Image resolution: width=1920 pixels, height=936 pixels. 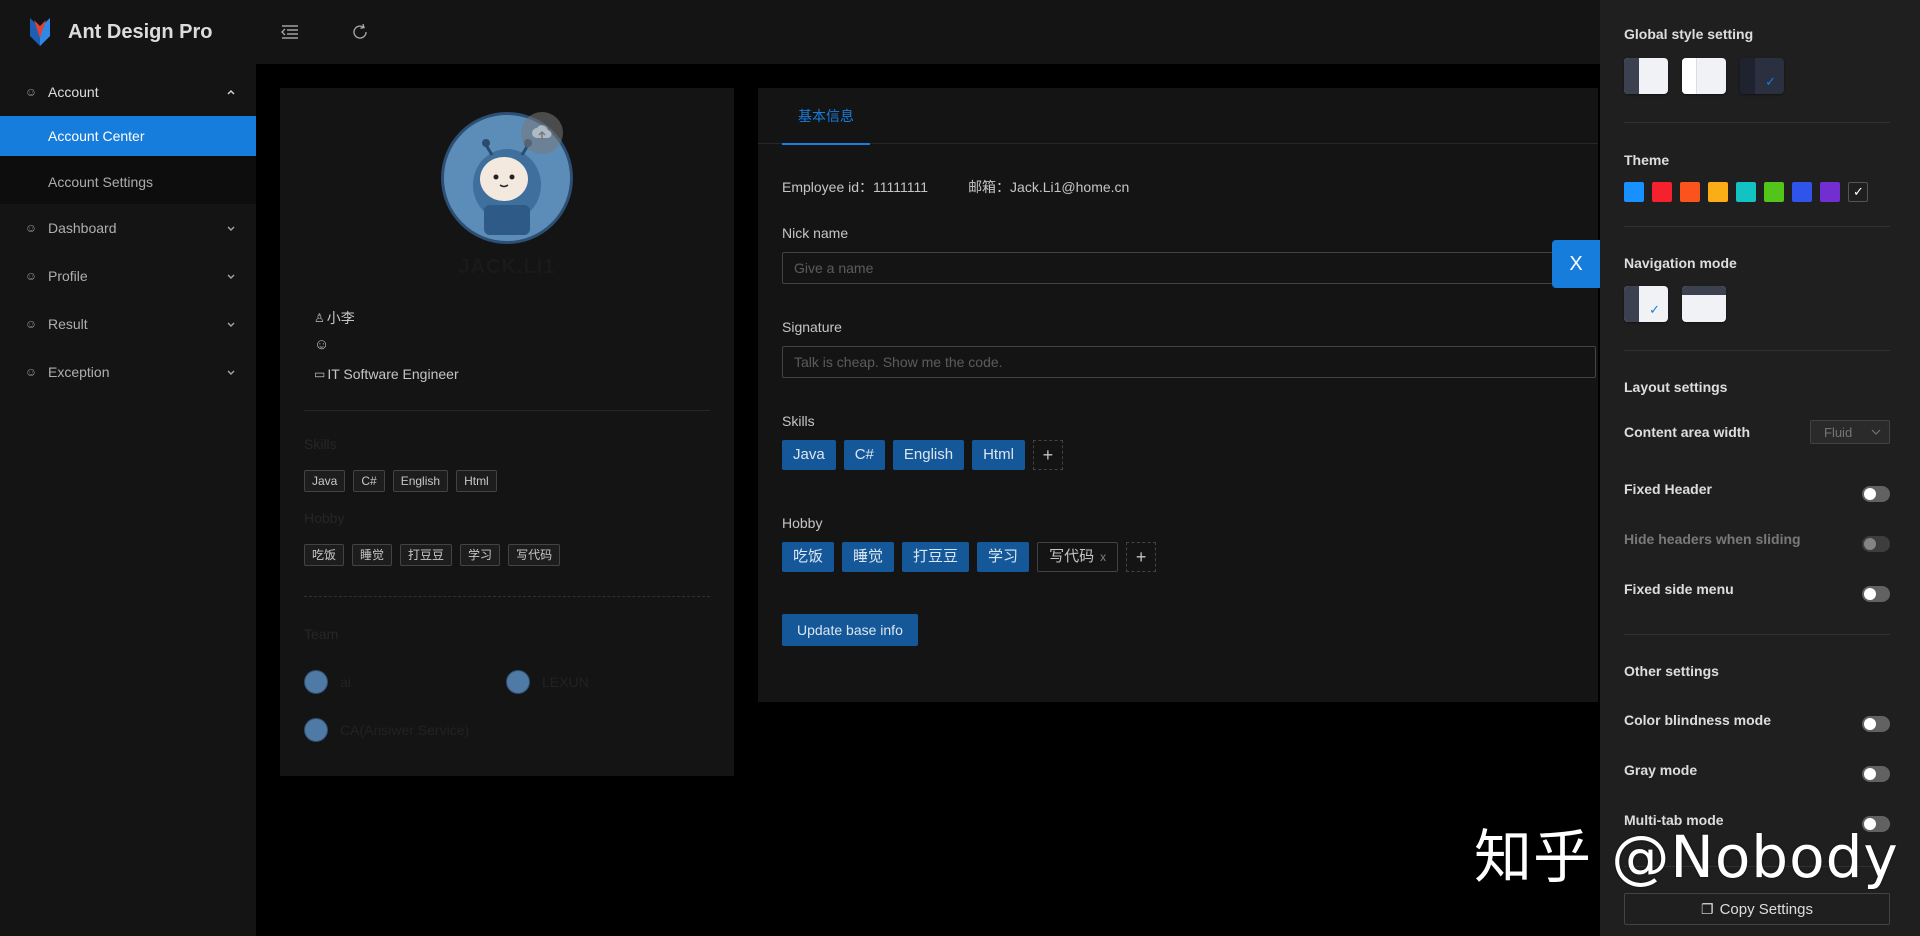 What do you see at coordinates (1680, 263) in the screenshot?
I see `navigation-mode-title: Navigation mode` at bounding box center [1680, 263].